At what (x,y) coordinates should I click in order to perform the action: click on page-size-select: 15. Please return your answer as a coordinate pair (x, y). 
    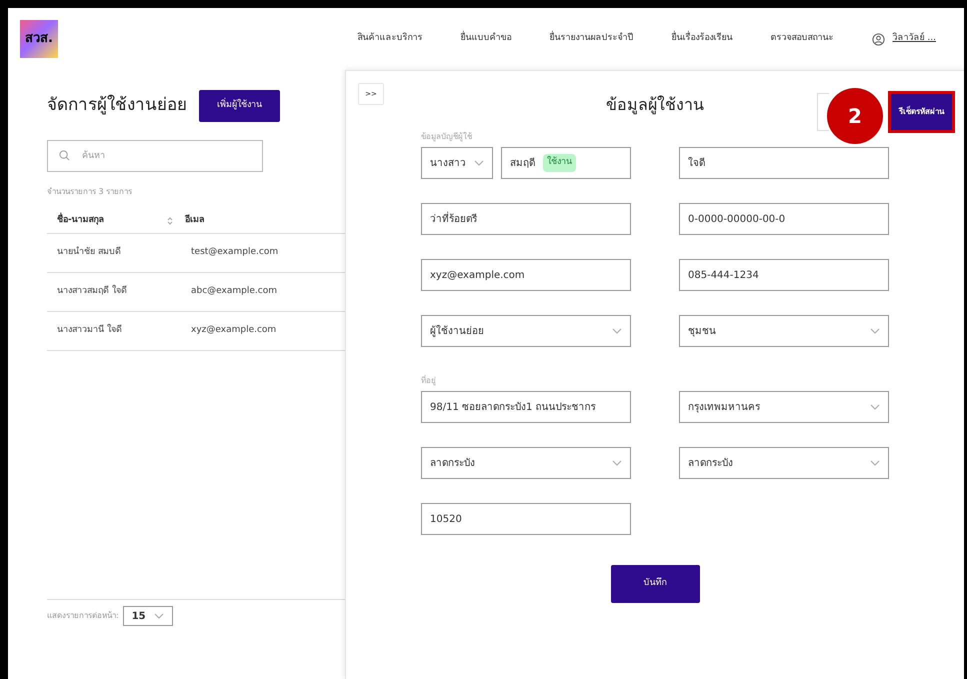
    Looking at the image, I should click on (147, 616).